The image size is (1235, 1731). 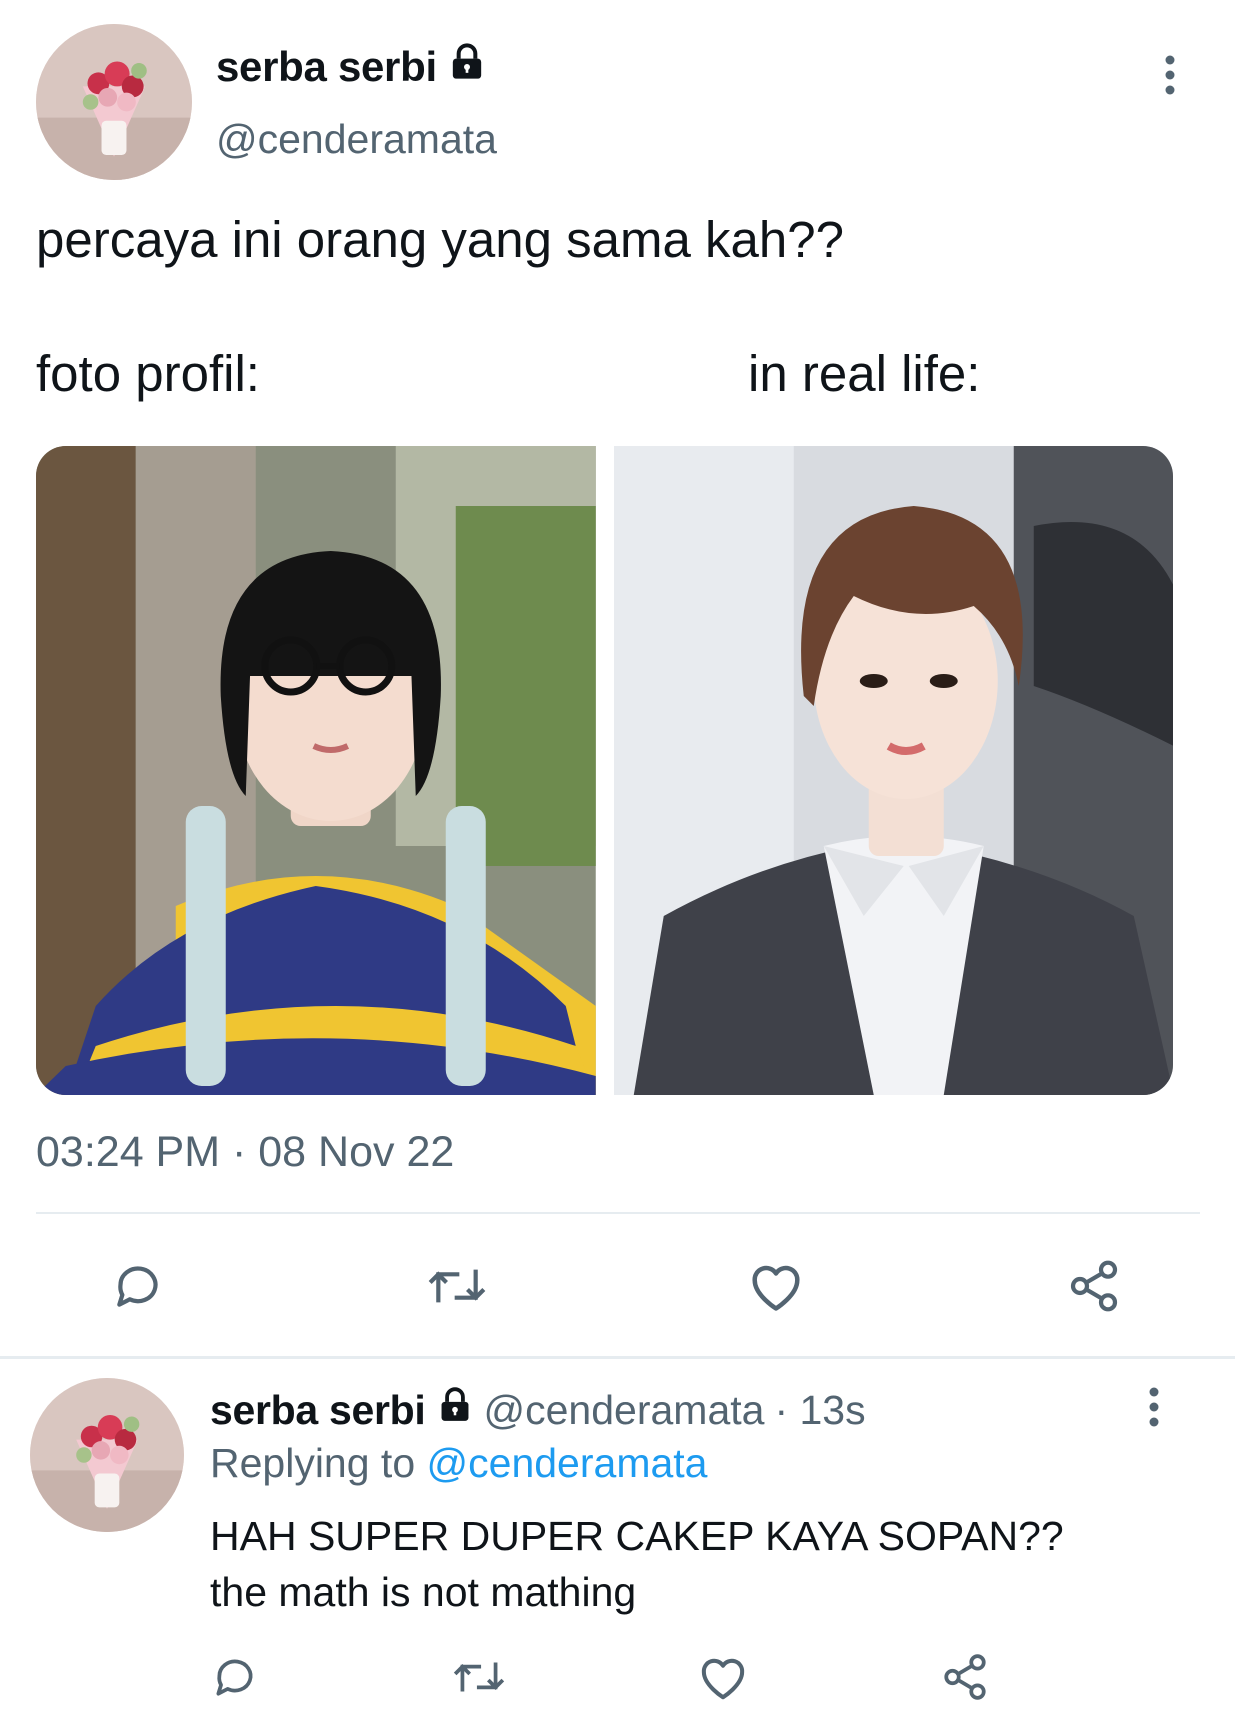 What do you see at coordinates (567, 1463) in the screenshot?
I see `replying-to-mention: @cenderamata` at bounding box center [567, 1463].